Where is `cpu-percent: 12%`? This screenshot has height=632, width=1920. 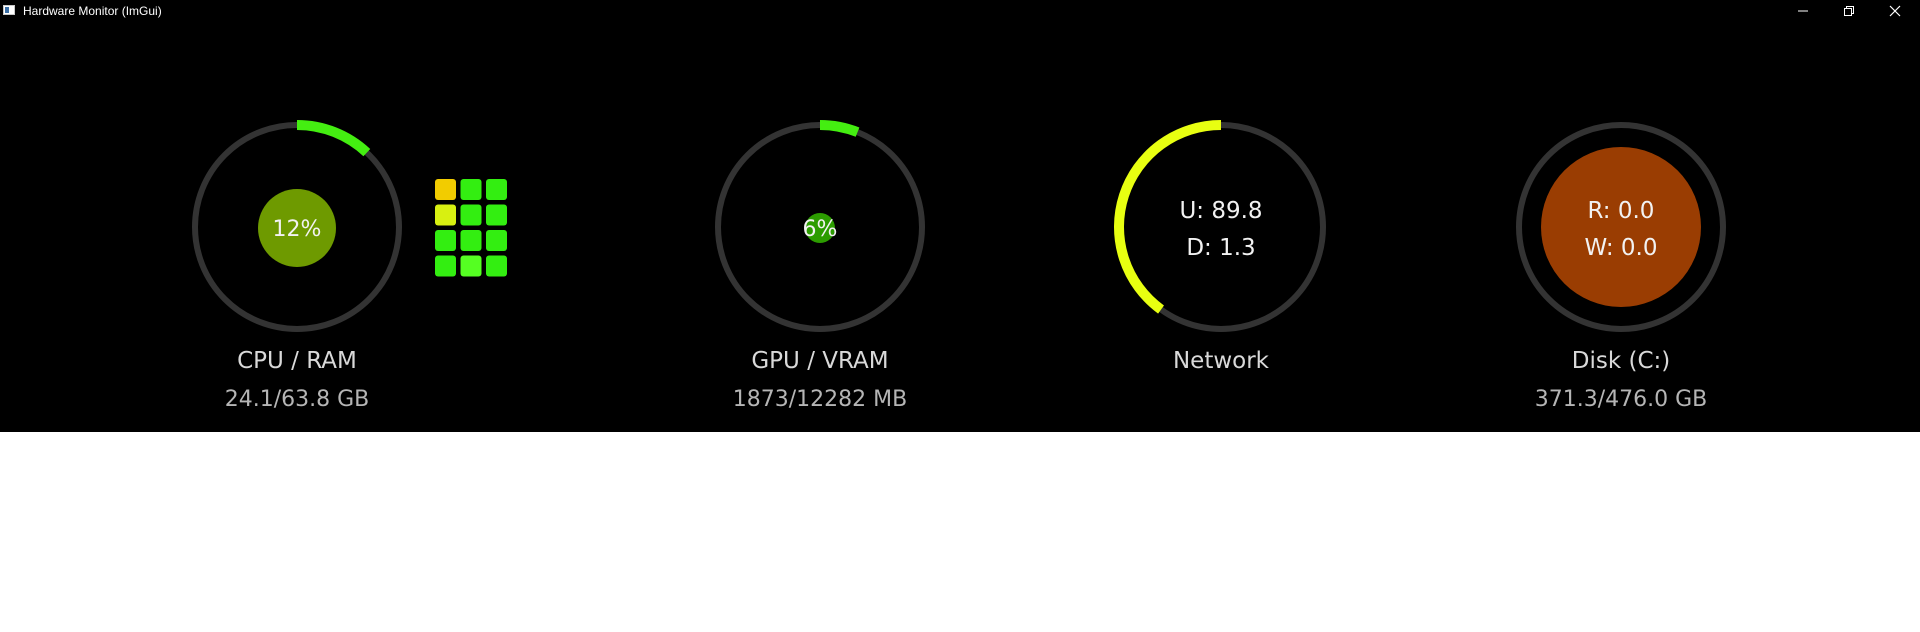 cpu-percent: 12% is located at coordinates (297, 229).